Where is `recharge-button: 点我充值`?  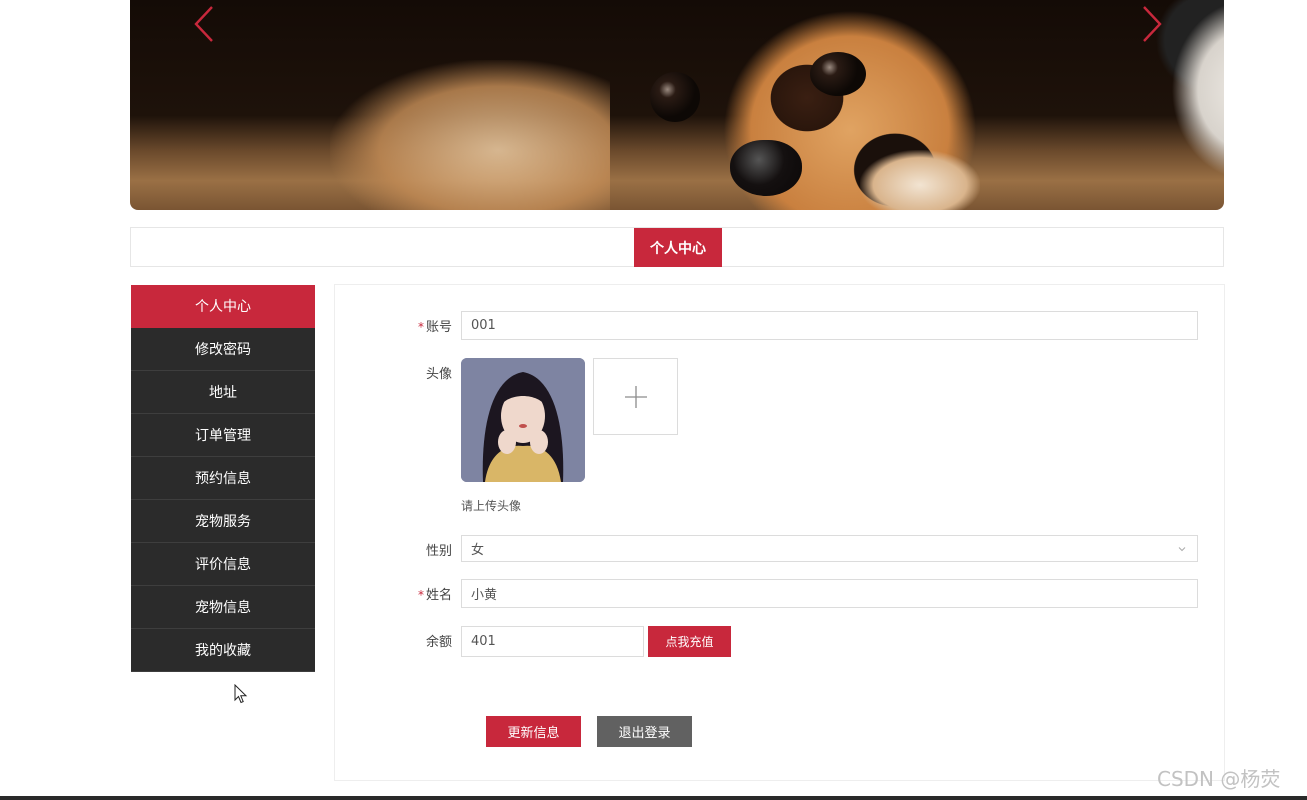
recharge-button: 点我充值 is located at coordinates (689, 641).